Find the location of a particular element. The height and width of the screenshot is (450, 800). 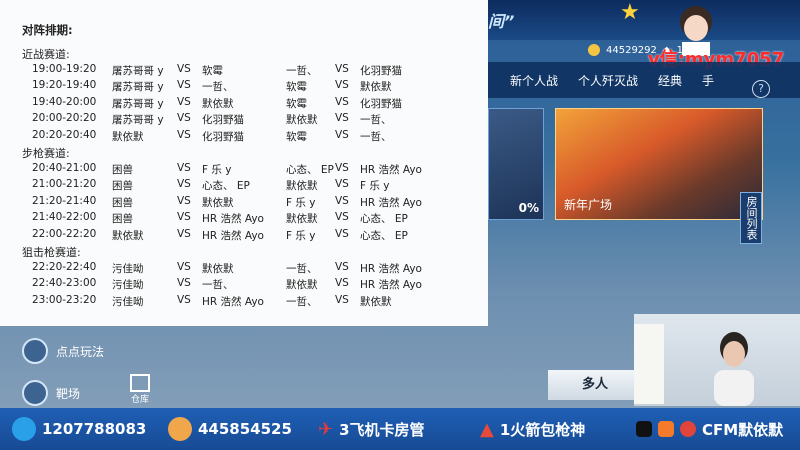

game-title-decoration: 间” is located at coordinates (501, 21).